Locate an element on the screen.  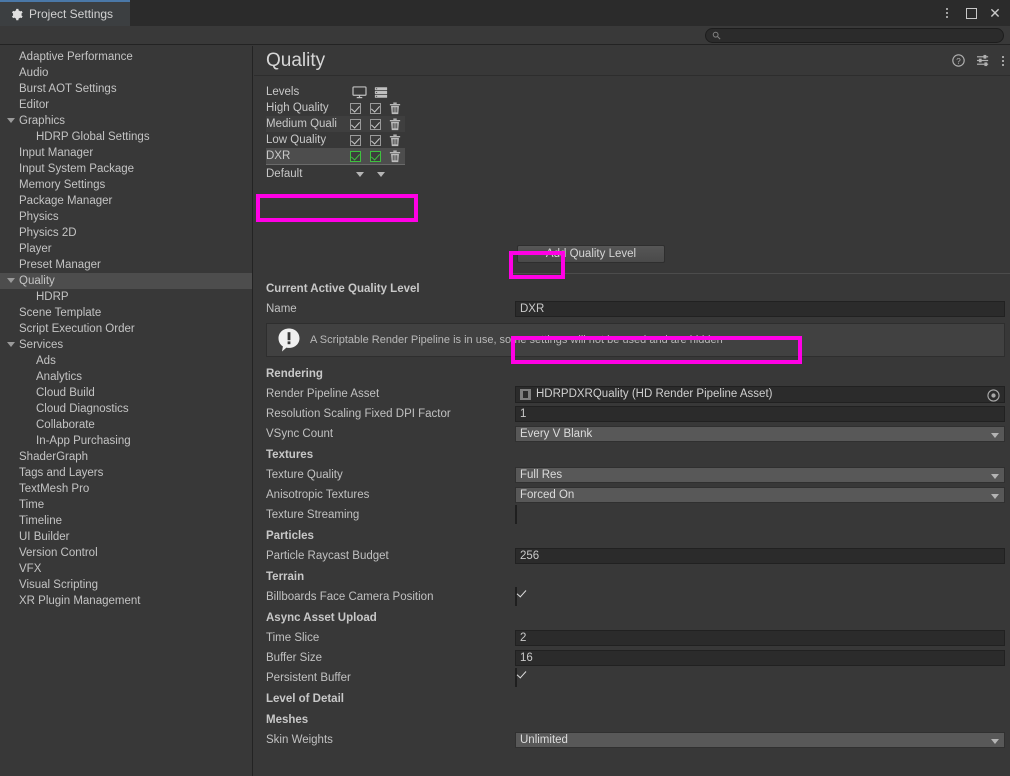
window-titlebar: Project Settings ✕ is located at coordinates (505, 13).